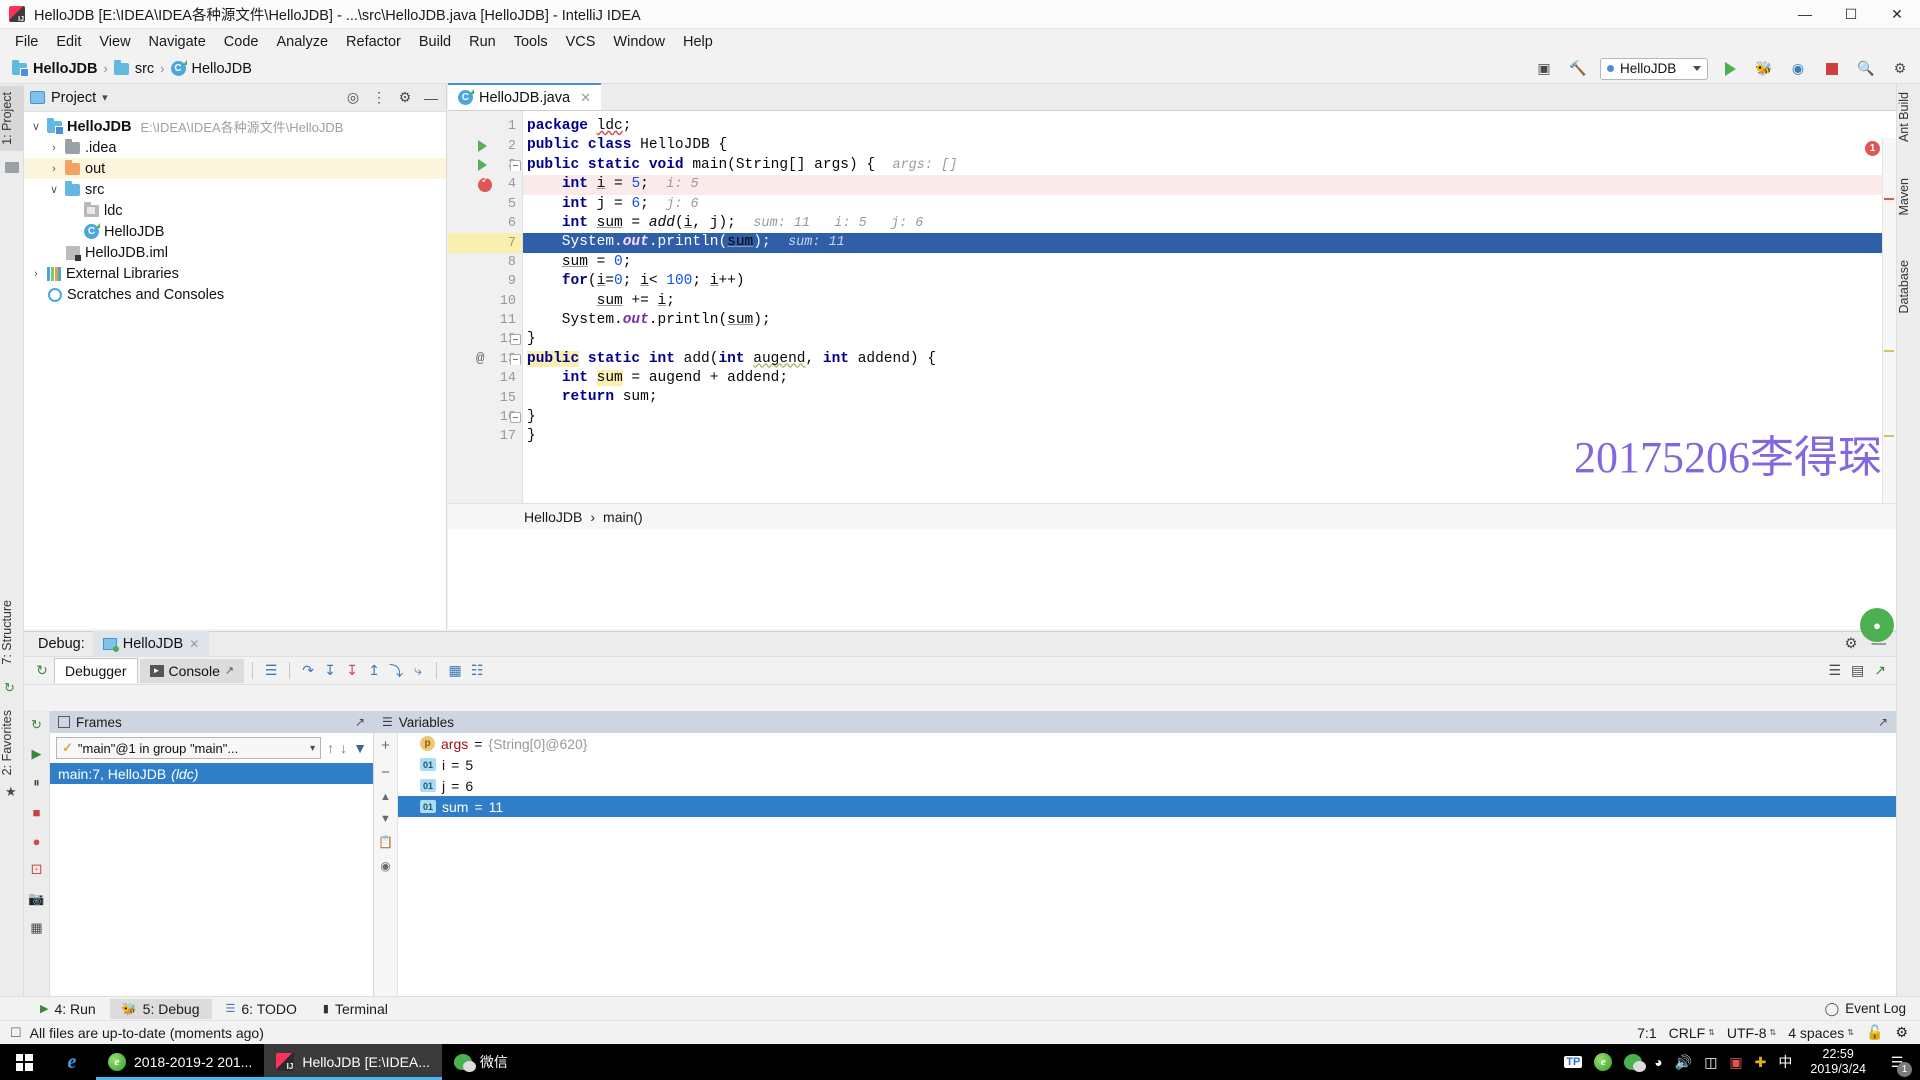 This screenshot has width=1920, height=1080. What do you see at coordinates (1866, 69) in the screenshot?
I see `search-everywhere-icon: 🔍` at bounding box center [1866, 69].